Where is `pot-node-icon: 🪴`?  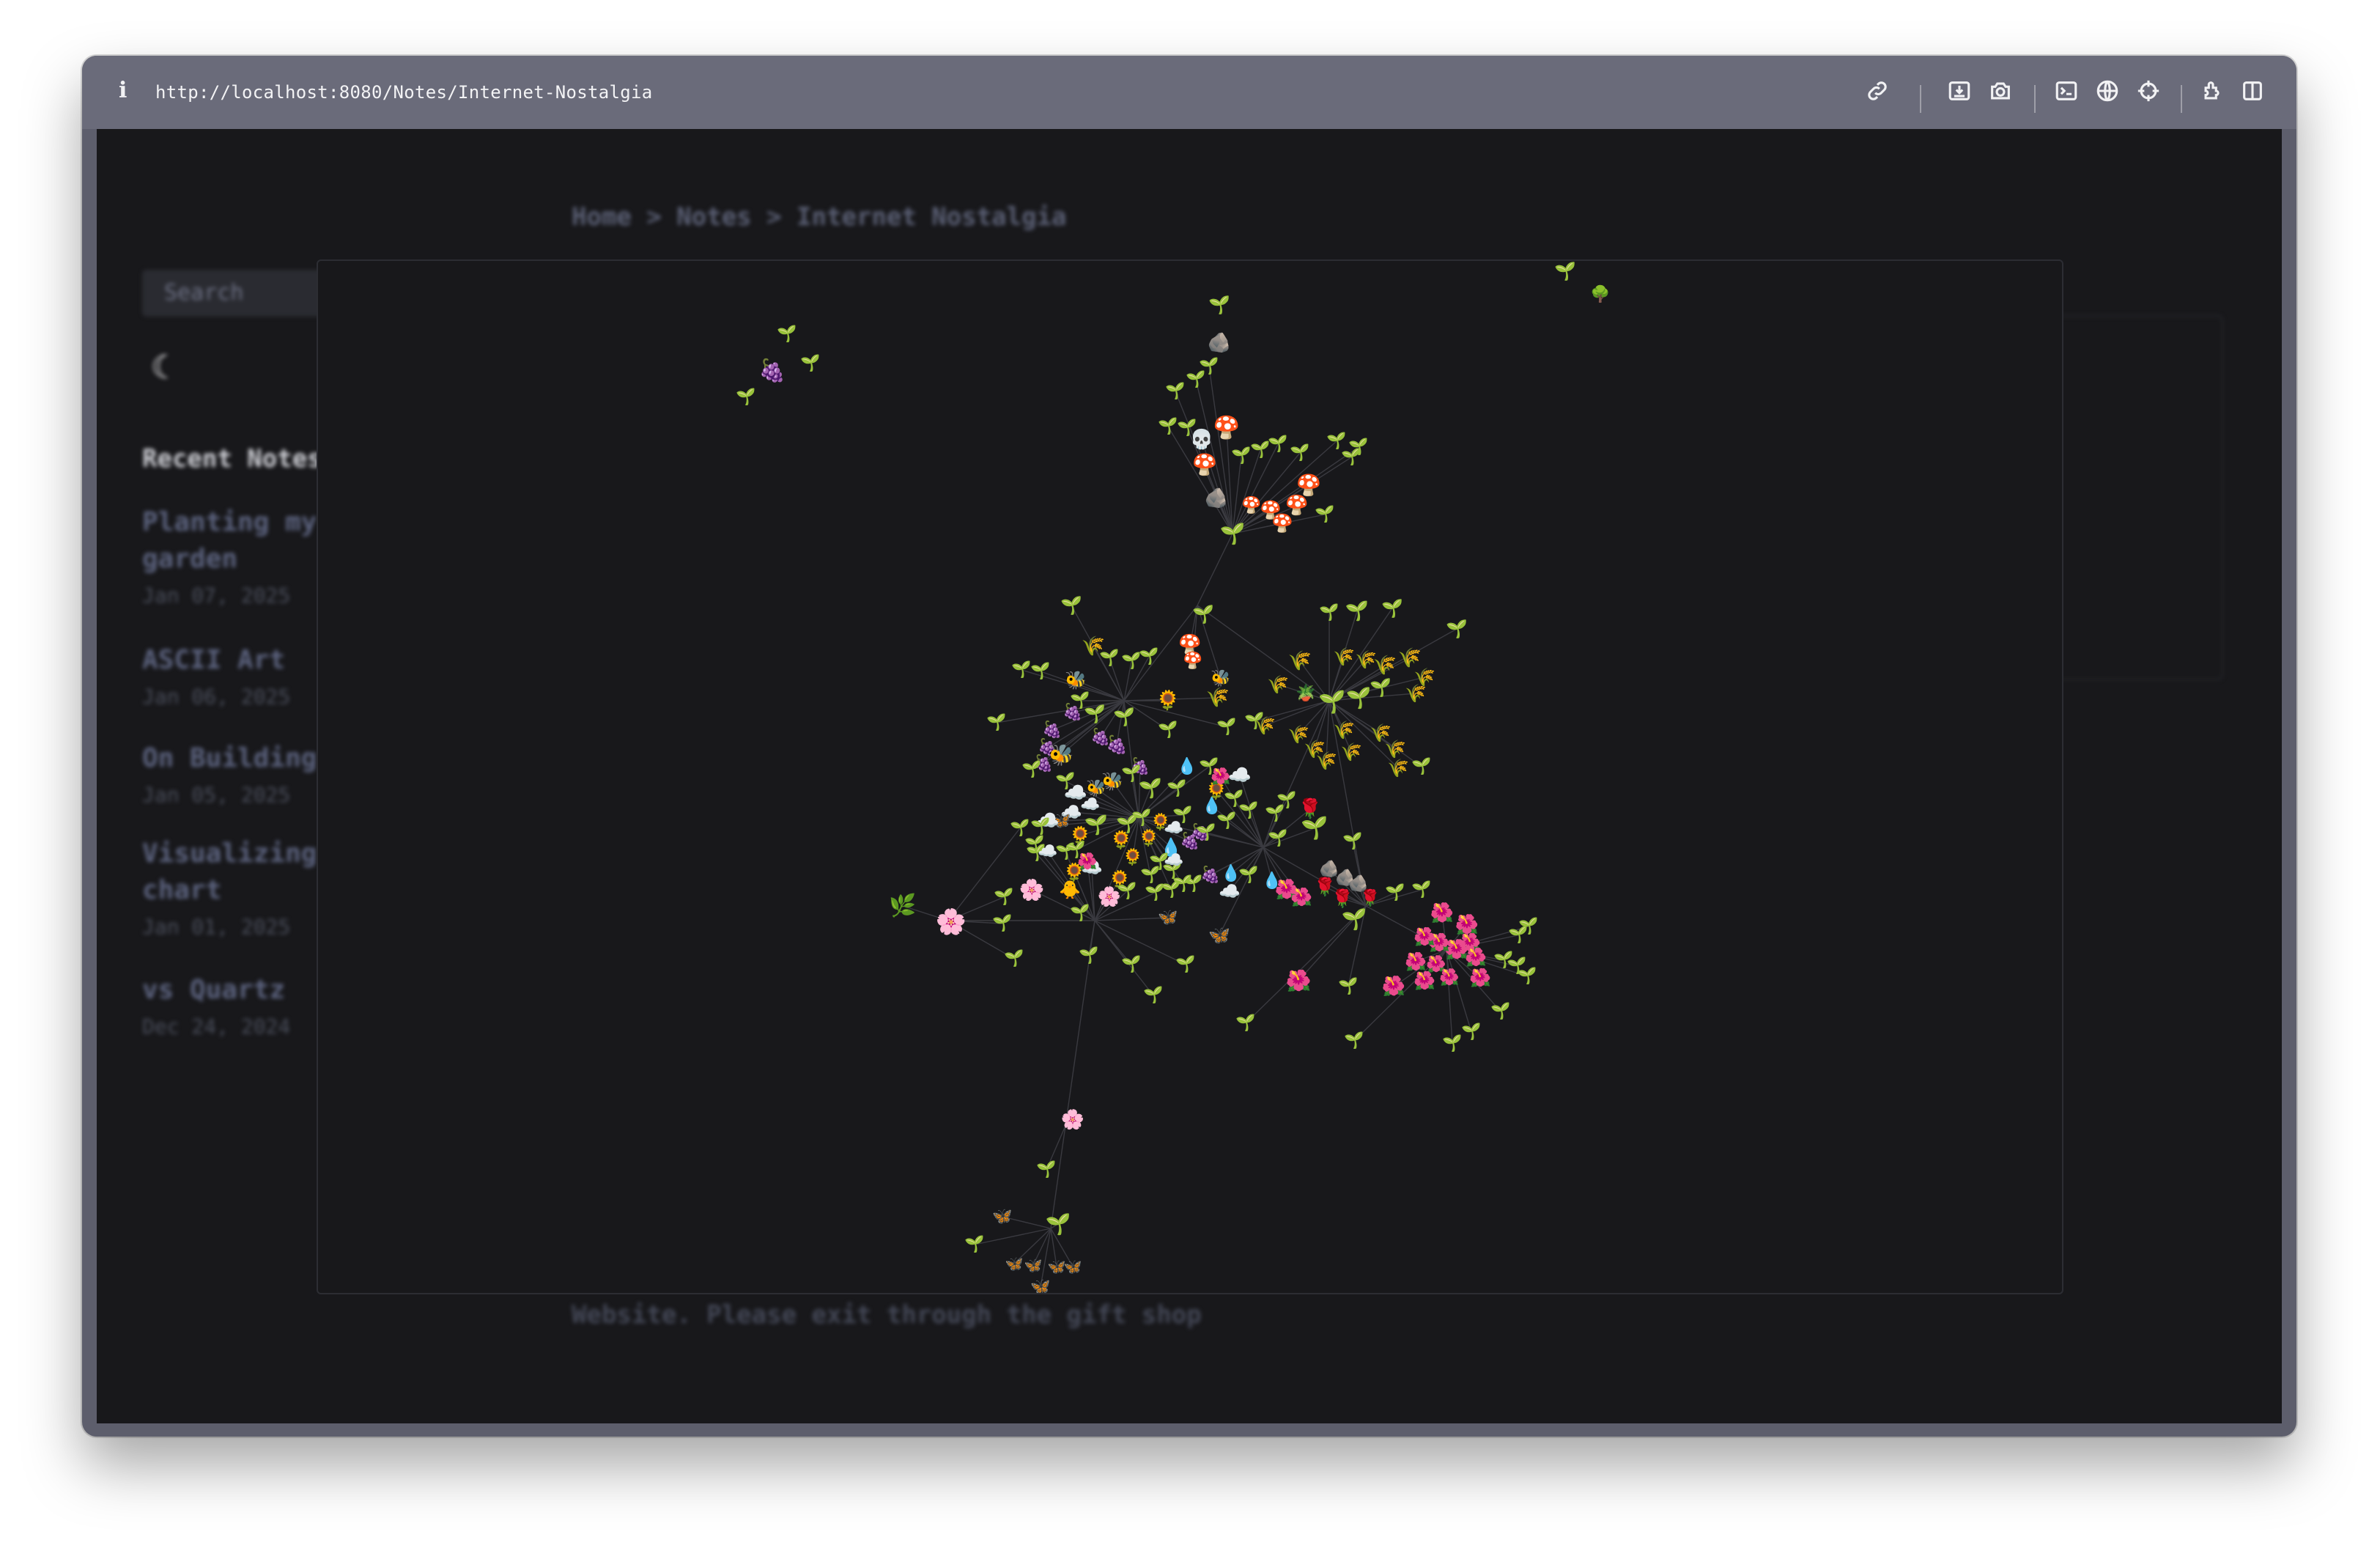
pot-node-icon: 🪴 is located at coordinates (1305, 693).